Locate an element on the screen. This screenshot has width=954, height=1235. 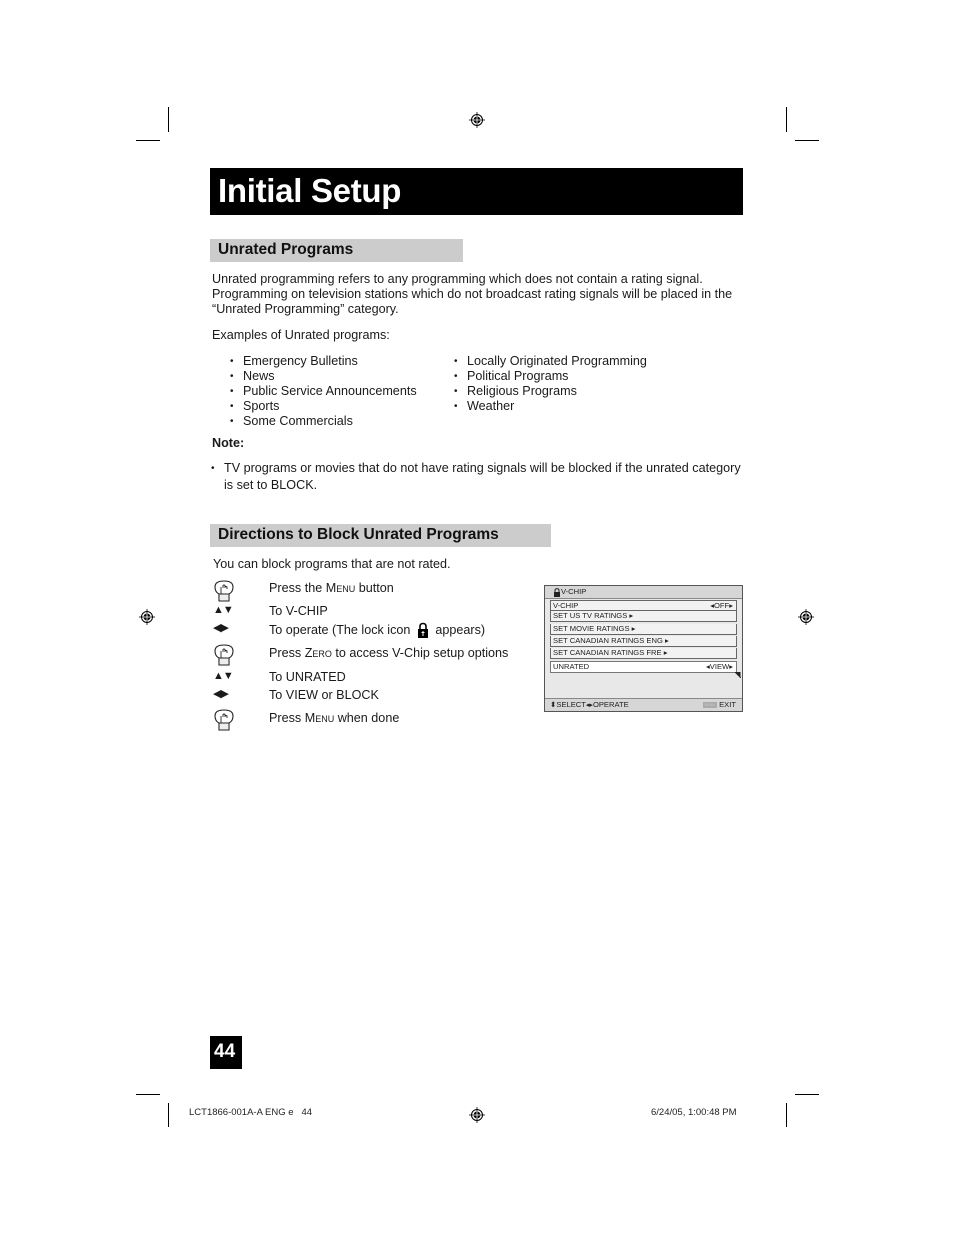
osd-footer: ⬍SELECT◂▸OPERATE MENU EXIT is located at coordinates (643, 704).